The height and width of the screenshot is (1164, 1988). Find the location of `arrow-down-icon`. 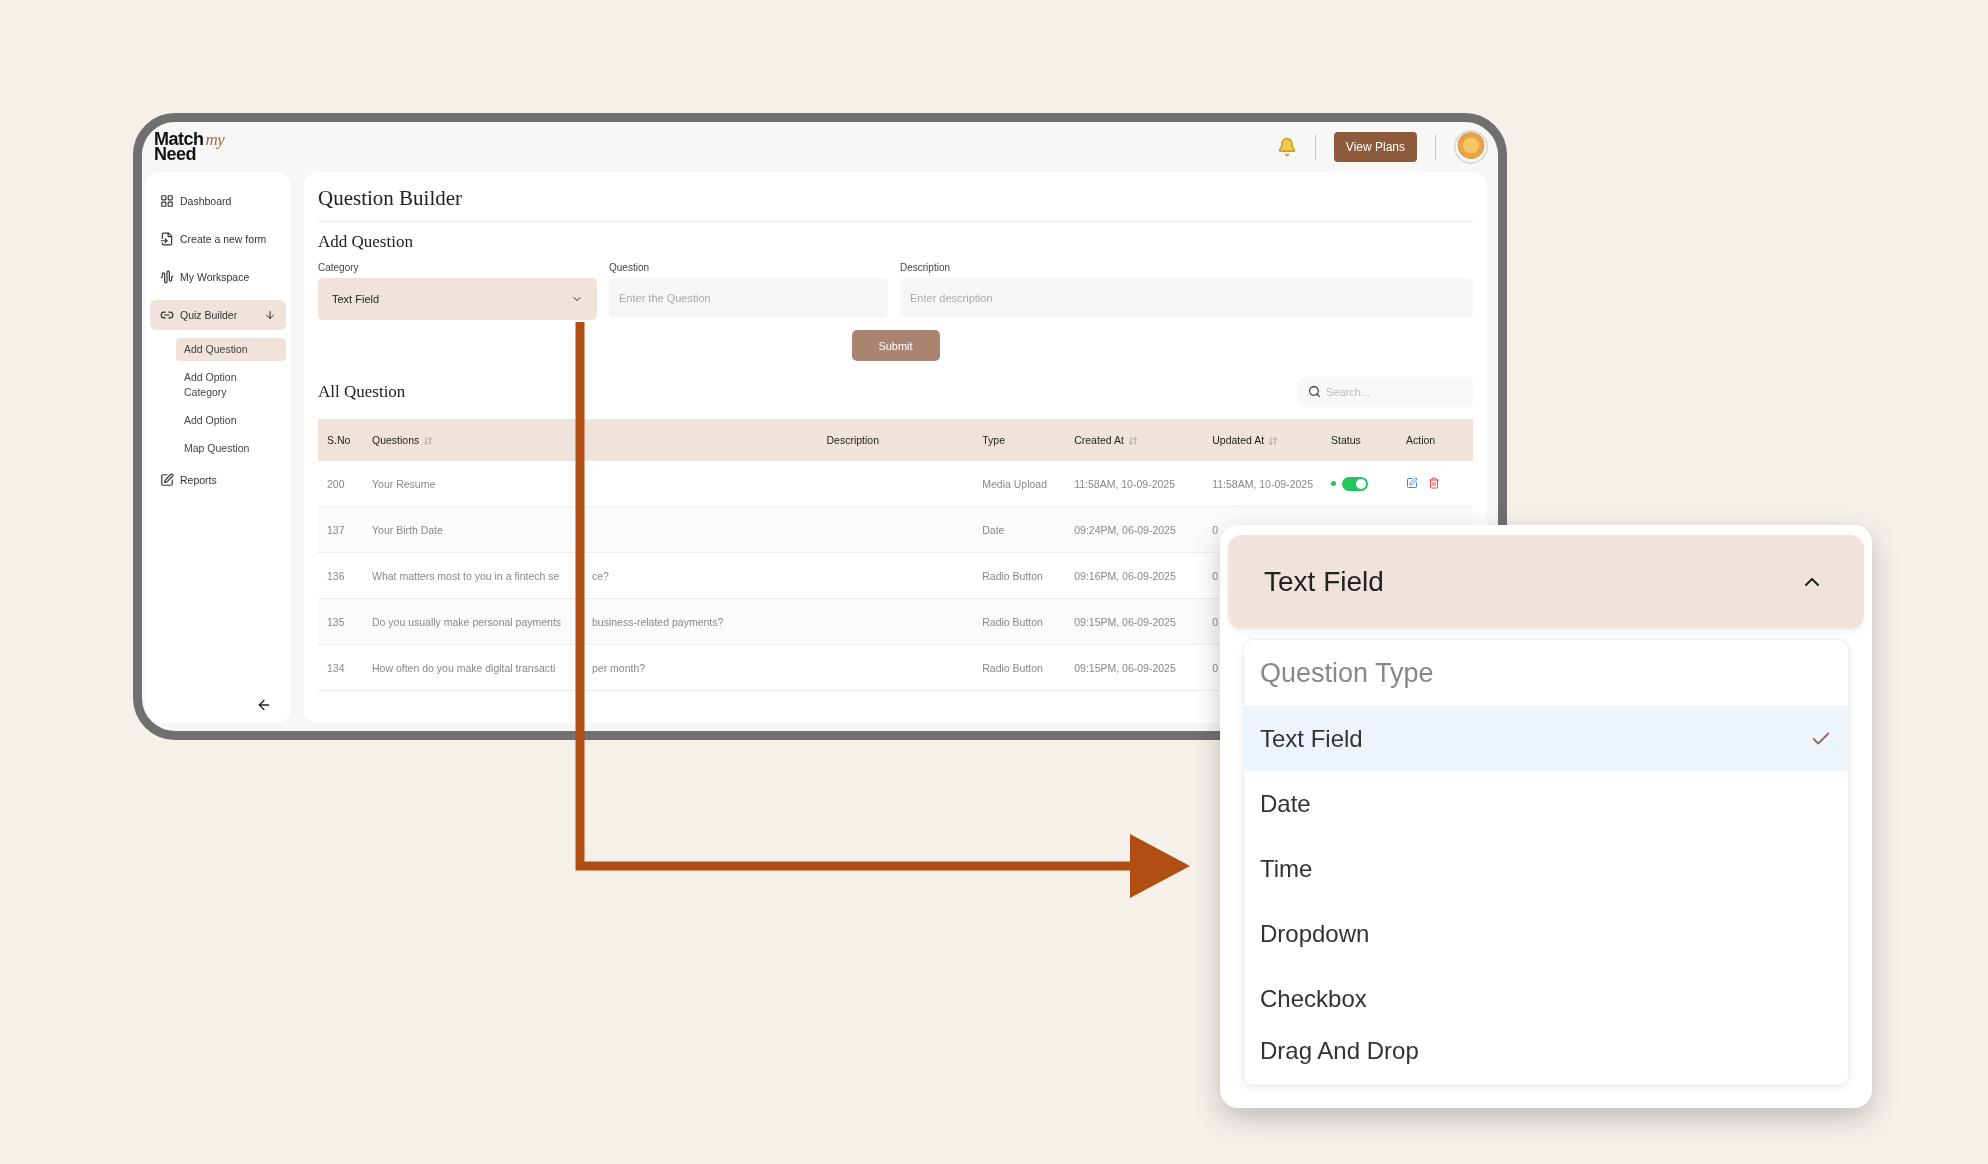

arrow-down-icon is located at coordinates (270, 315).